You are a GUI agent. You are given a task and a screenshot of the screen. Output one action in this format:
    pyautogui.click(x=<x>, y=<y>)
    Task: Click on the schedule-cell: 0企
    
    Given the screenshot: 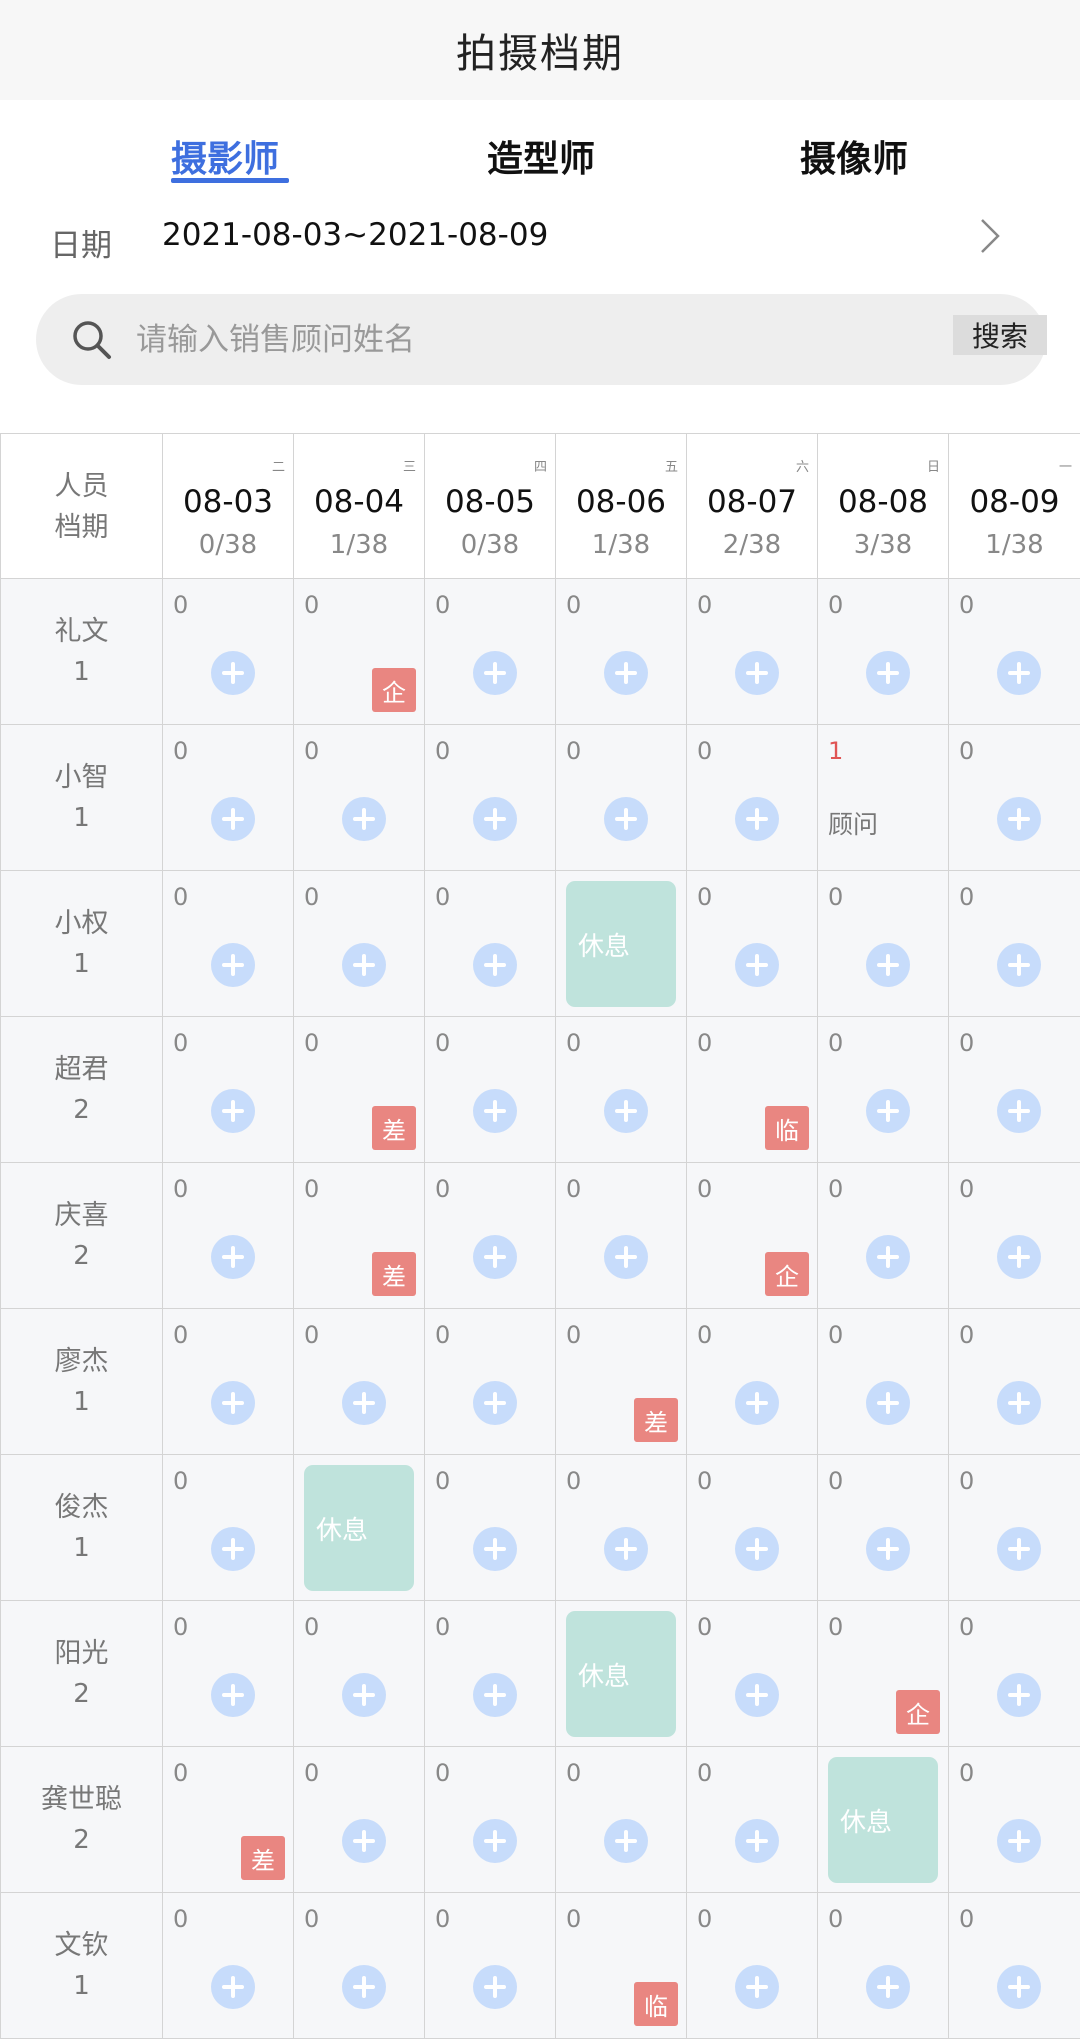 What is the action you would take?
    pyautogui.click(x=359, y=652)
    